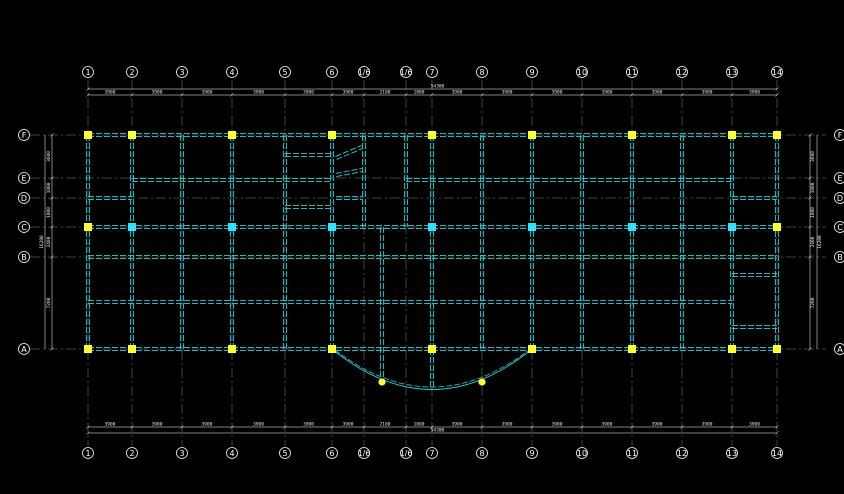  I want to click on axis-bubble-label: 6, so click(331, 72).